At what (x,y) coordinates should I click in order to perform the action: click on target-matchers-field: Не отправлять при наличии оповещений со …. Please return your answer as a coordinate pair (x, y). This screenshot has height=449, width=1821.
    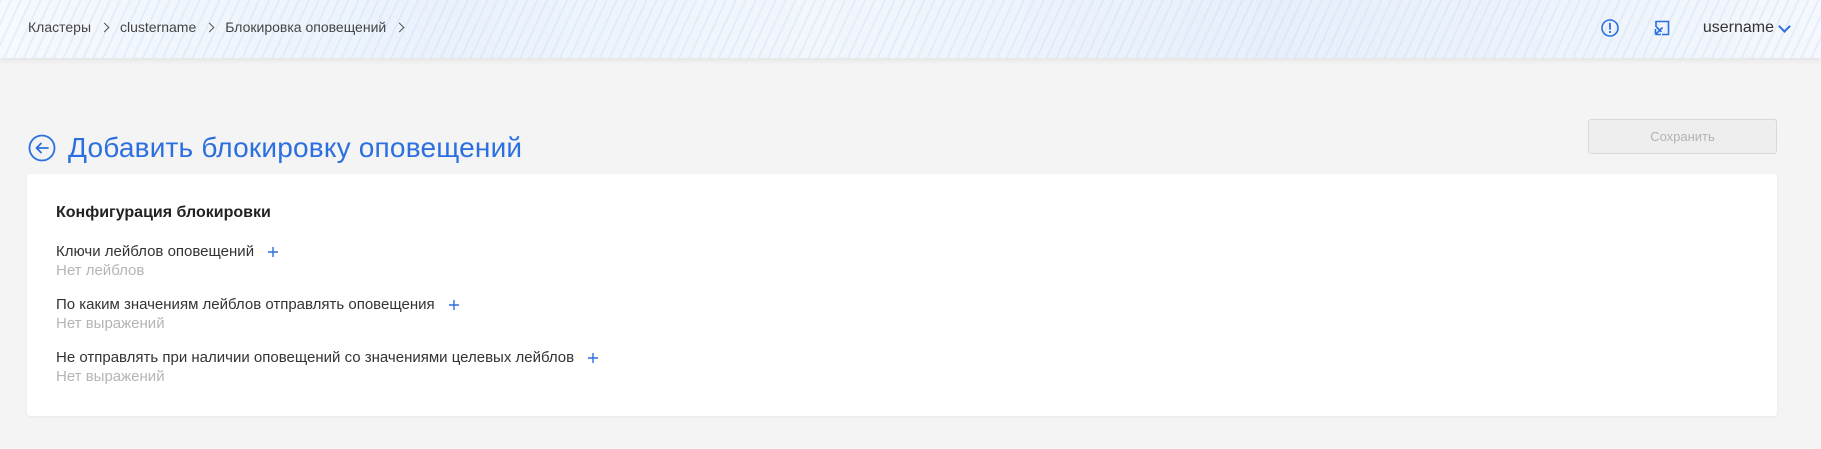
    Looking at the image, I should click on (328, 367).